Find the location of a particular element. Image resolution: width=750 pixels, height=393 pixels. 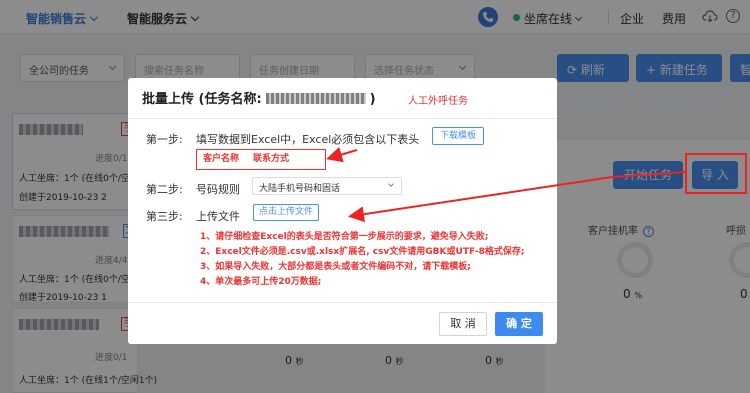

arrow-to-upload is located at coordinates (480, 199).